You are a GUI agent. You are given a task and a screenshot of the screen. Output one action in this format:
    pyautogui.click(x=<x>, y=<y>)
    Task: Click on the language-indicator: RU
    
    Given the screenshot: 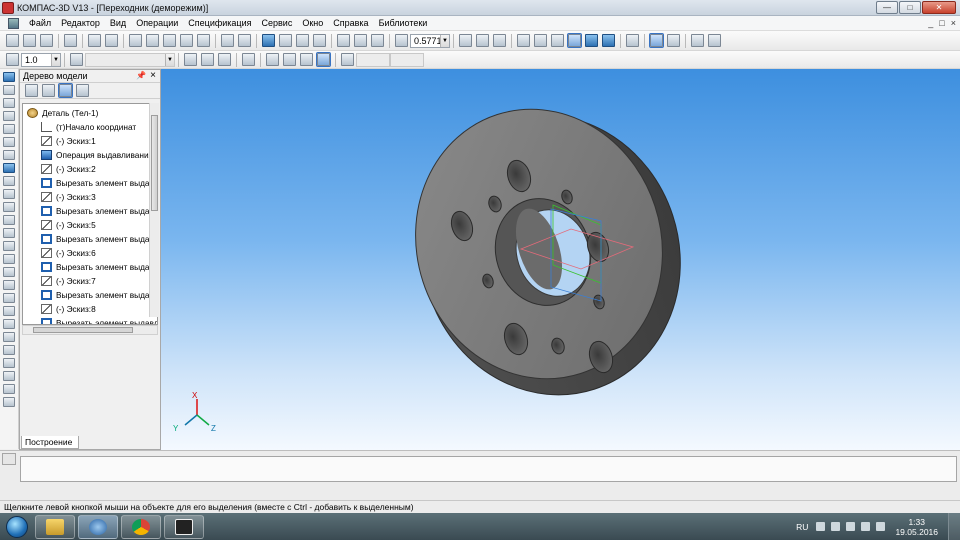 What is the action you would take?
    pyautogui.click(x=802, y=527)
    